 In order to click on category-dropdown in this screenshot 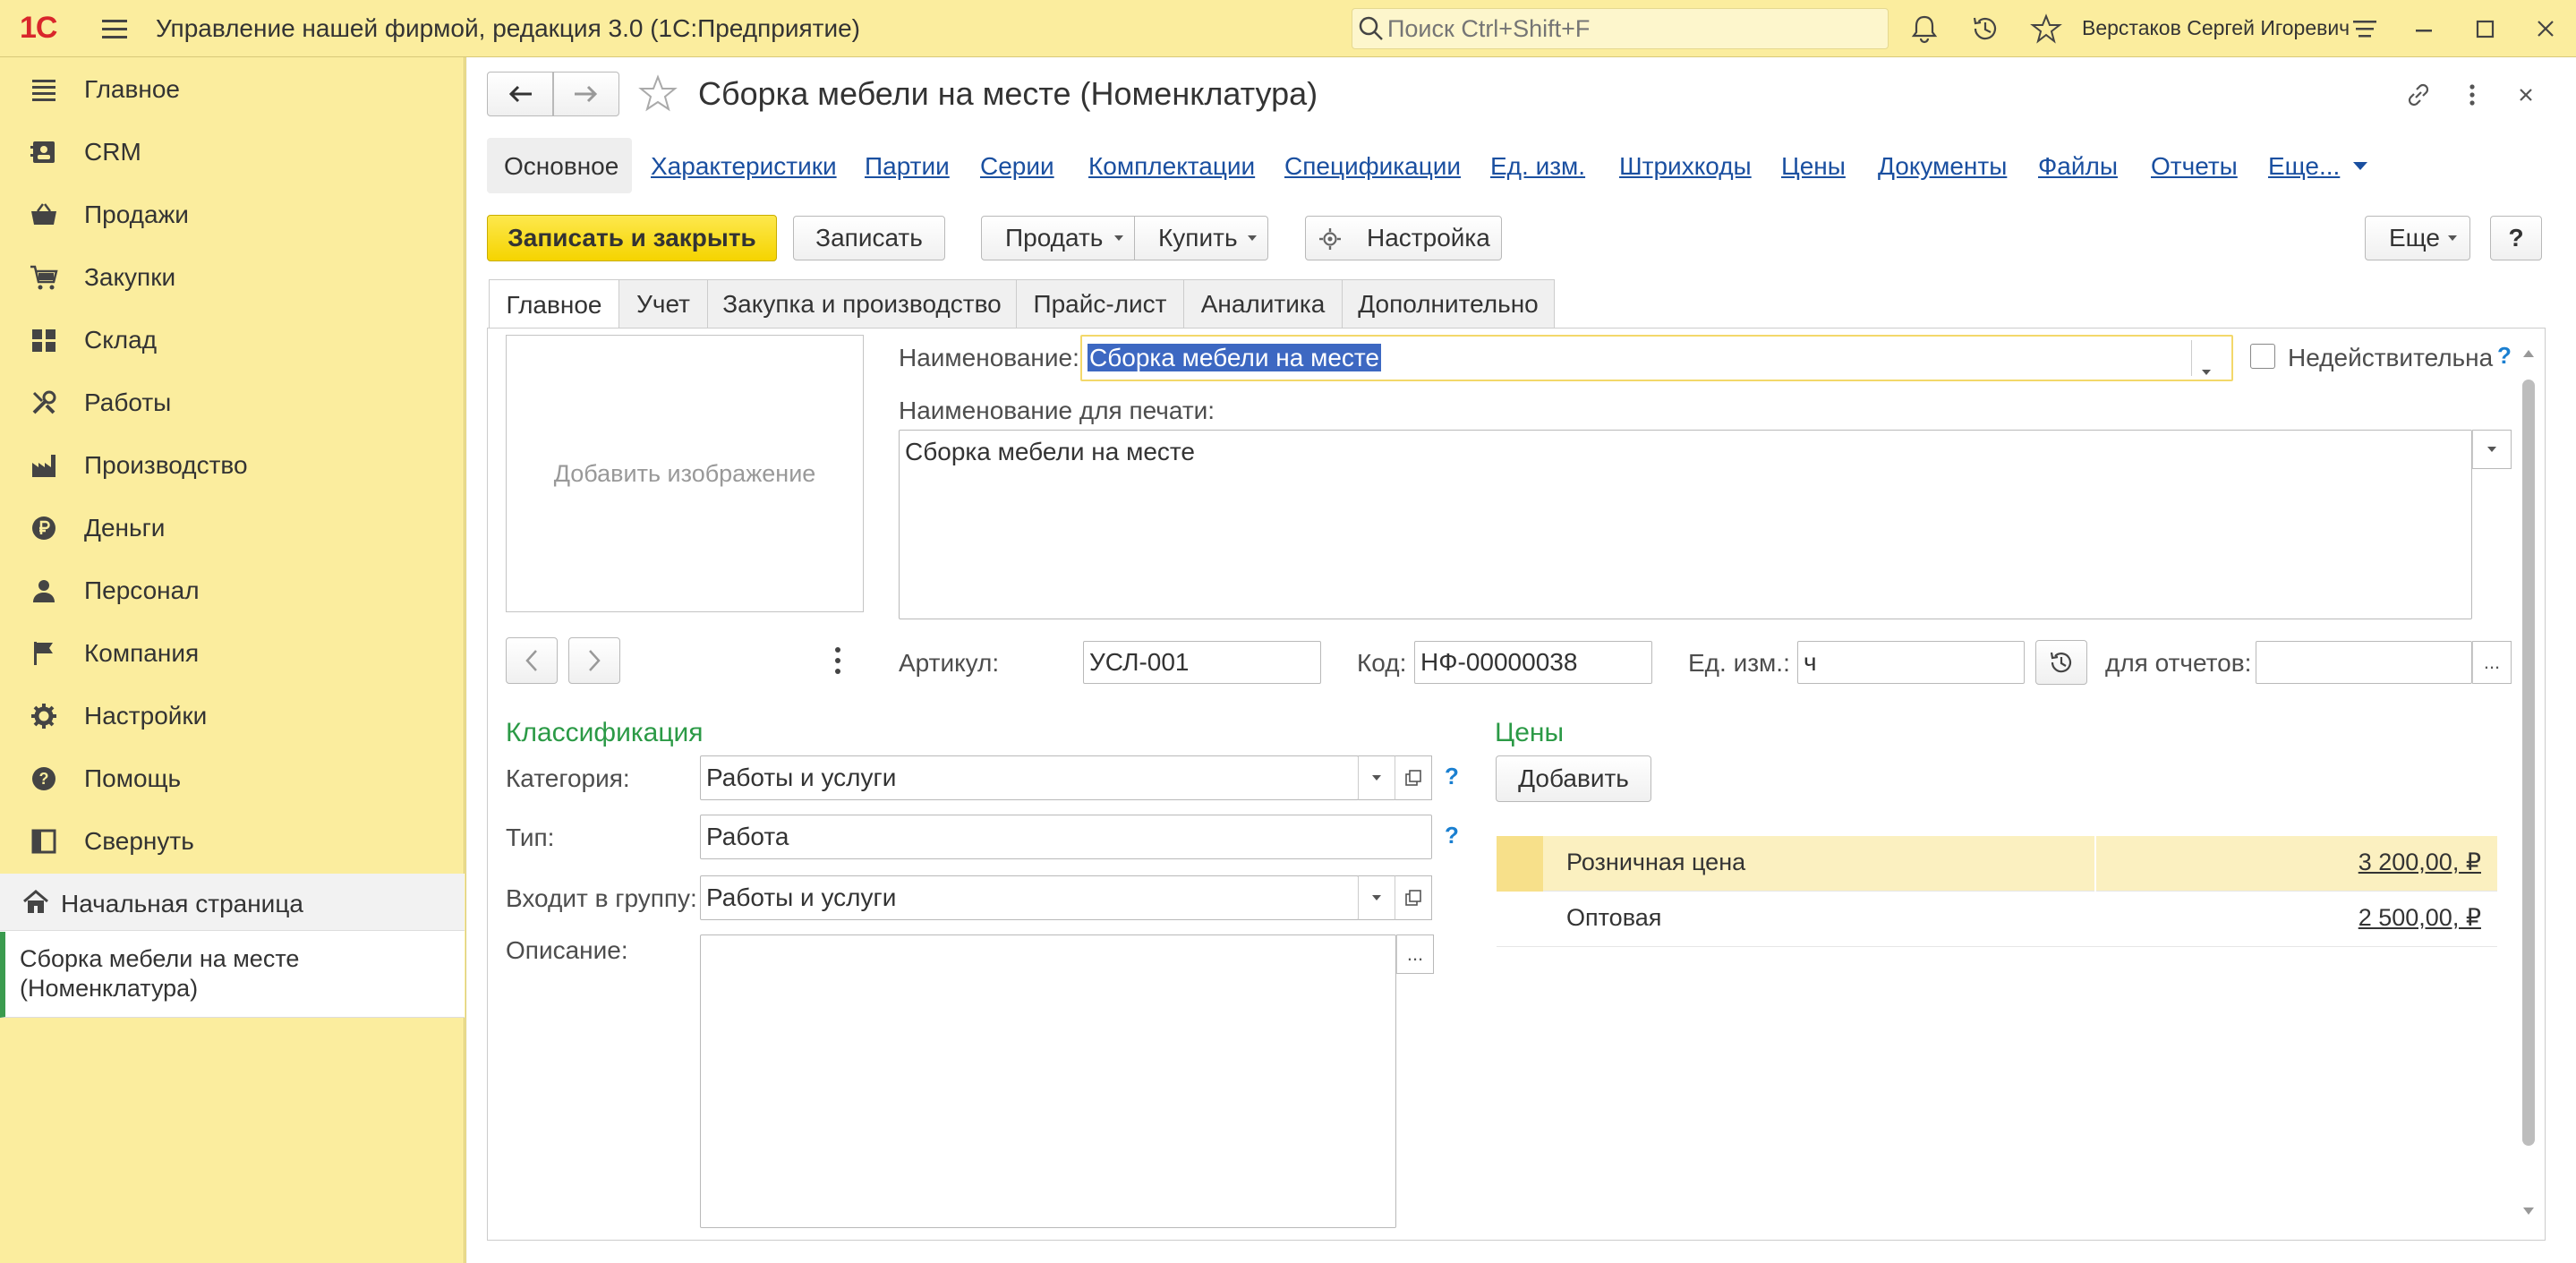, I will do `click(1376, 778)`.